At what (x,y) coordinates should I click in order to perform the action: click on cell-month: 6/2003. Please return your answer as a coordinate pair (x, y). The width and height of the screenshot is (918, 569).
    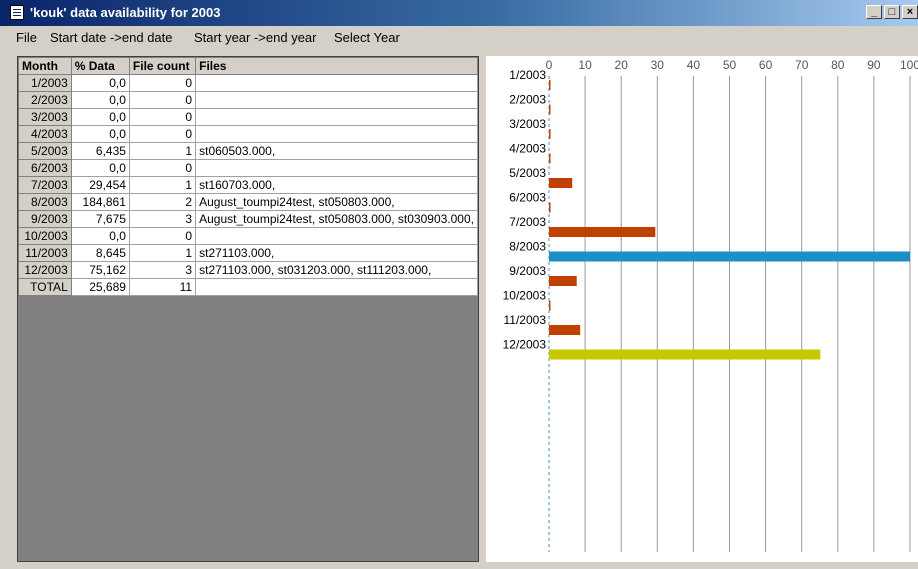
    Looking at the image, I should click on (45, 168).